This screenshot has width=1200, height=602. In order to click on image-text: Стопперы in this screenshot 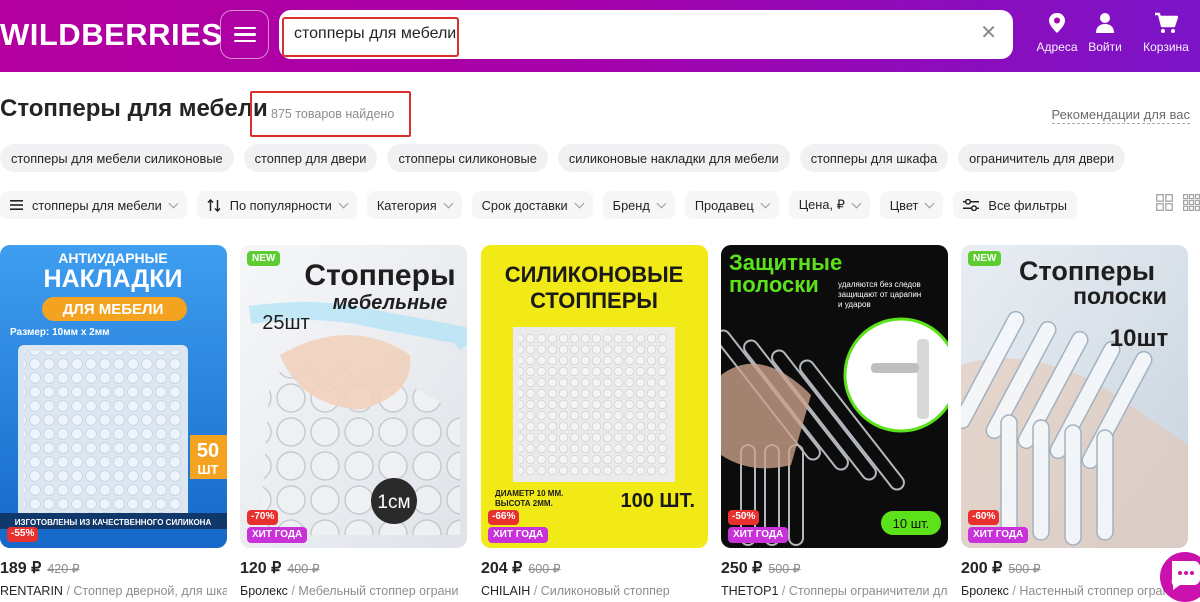, I will do `click(1087, 271)`.